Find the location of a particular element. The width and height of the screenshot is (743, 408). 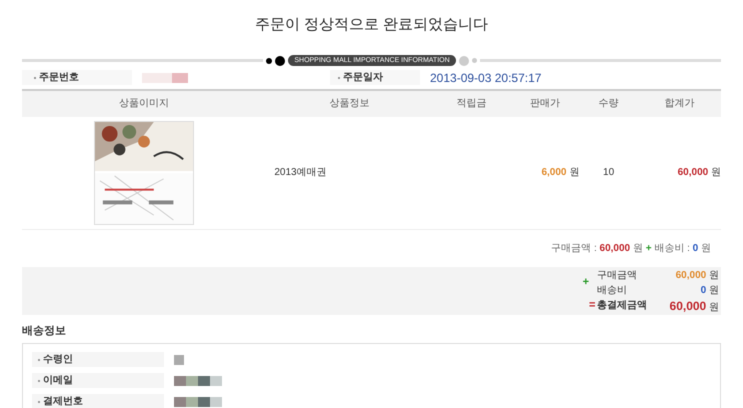

quantity: 10 is located at coordinates (609, 173).